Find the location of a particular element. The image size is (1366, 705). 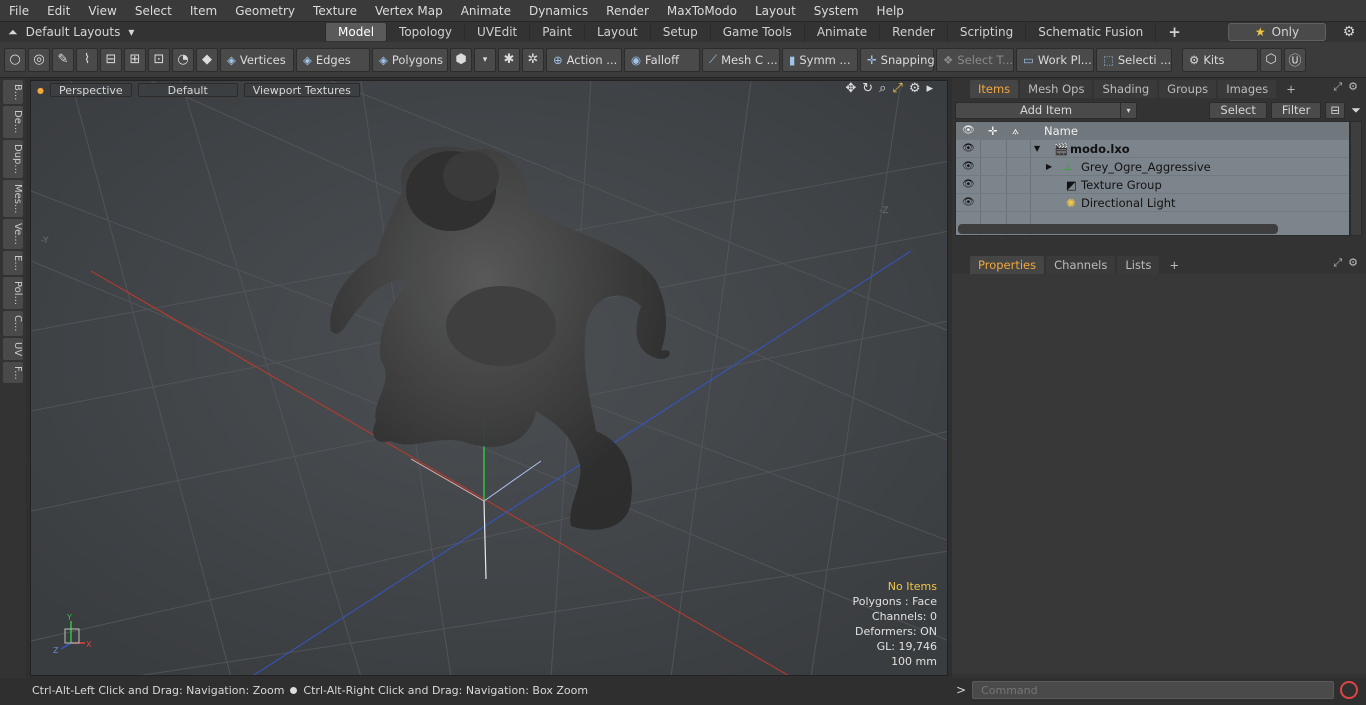

tree-row: 👁 ◩ Texture Group is located at coordinates (1152, 185).